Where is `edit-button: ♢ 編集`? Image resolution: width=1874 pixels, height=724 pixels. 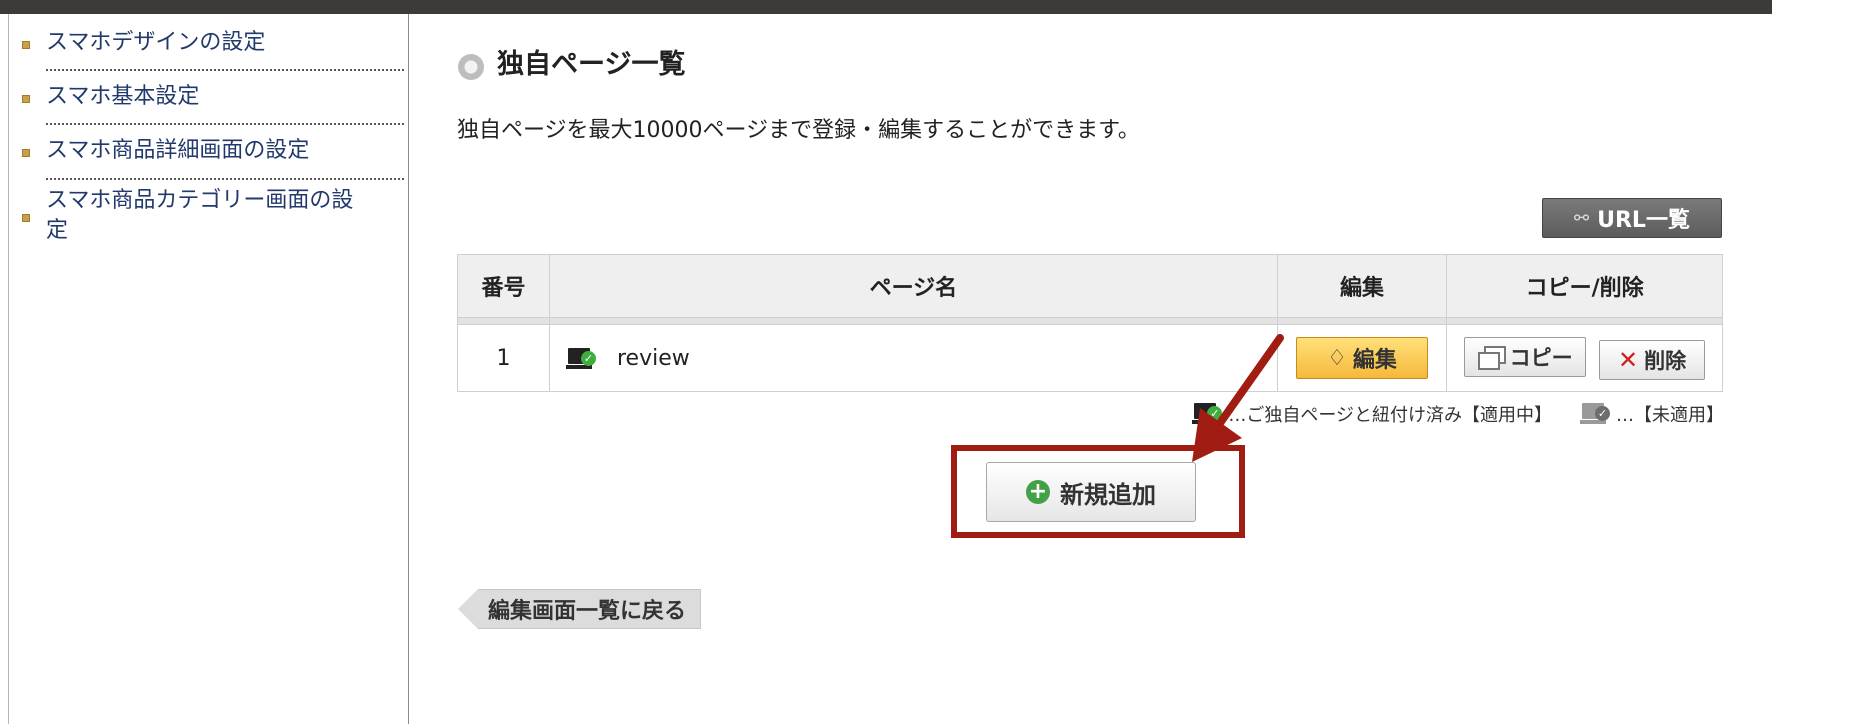
edit-button: ♢ 編集 is located at coordinates (1361, 358).